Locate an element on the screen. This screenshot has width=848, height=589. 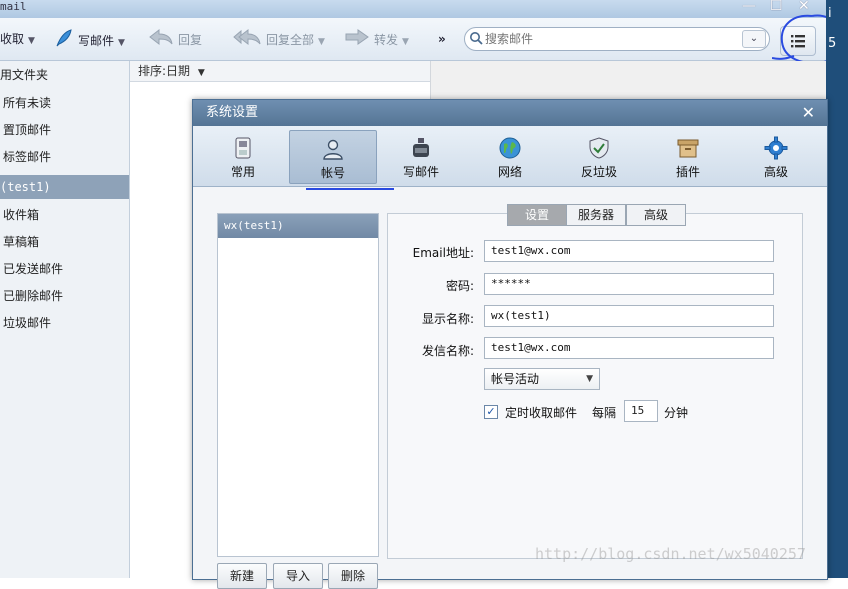
phone-icon is located at coordinates (243, 148).